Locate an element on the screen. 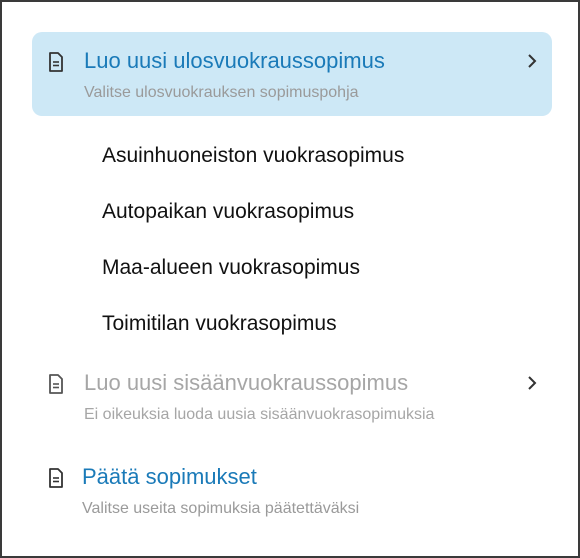  create-outbound-lease-subtitle: Valitse ulosvuokrauksen sopimuspohja is located at coordinates (221, 92).